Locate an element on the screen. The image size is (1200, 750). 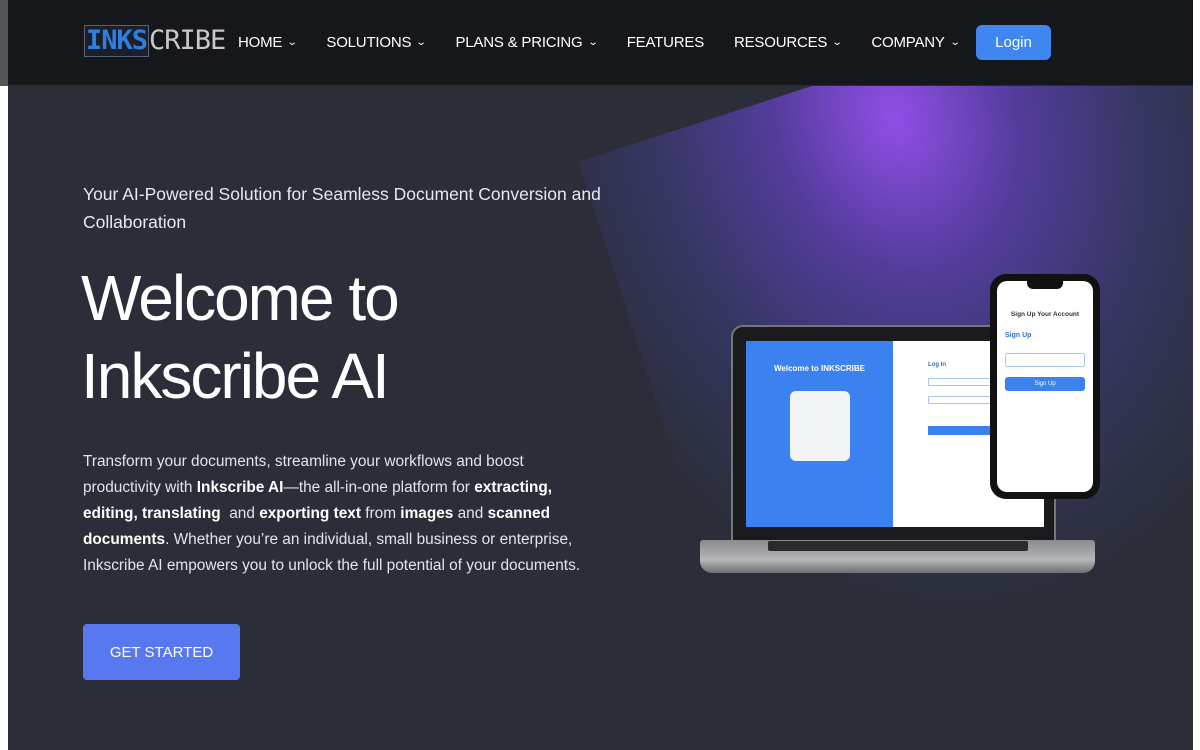
title-line-1: Welcome to is located at coordinates (240, 298).